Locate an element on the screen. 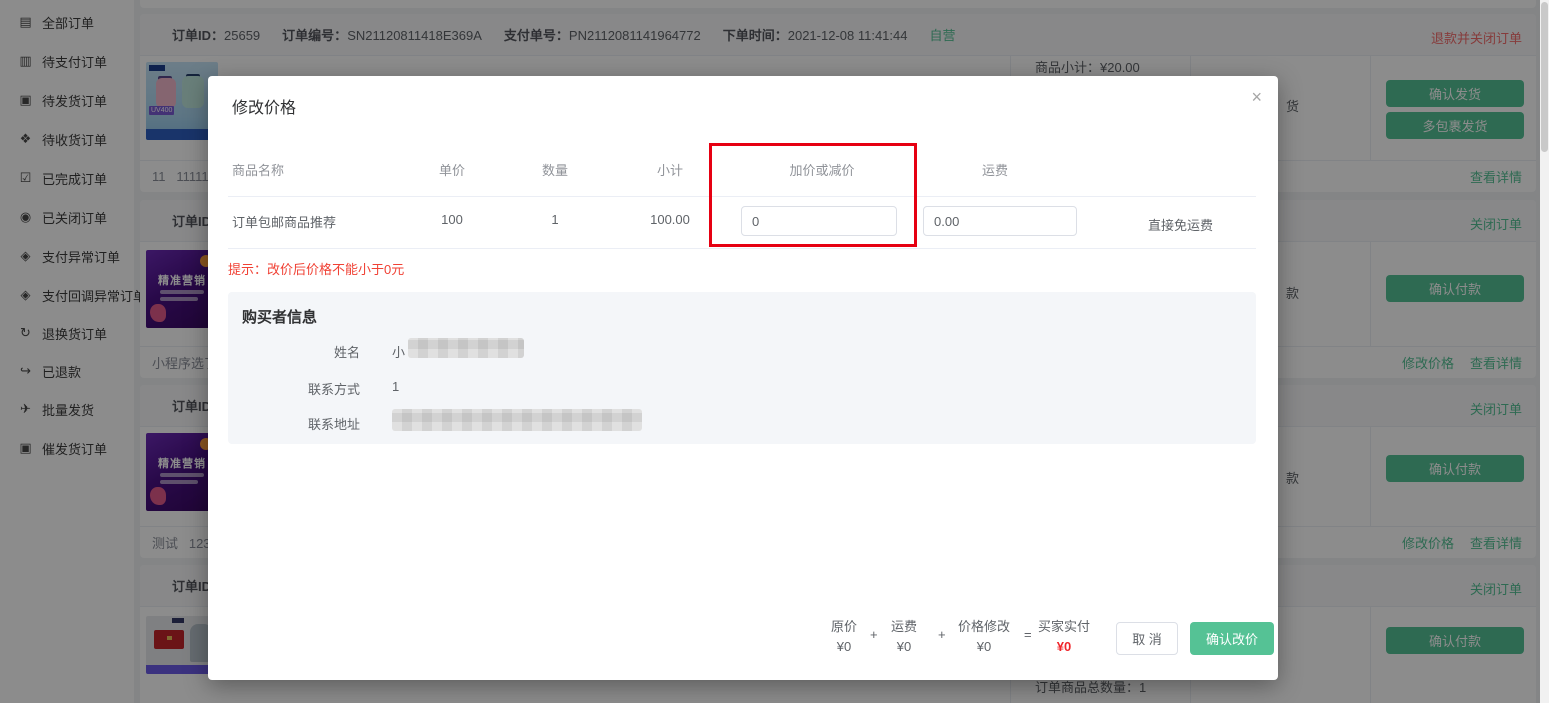  price-warning-text: 提示：改价后价格不能小于0元 is located at coordinates (316, 269).